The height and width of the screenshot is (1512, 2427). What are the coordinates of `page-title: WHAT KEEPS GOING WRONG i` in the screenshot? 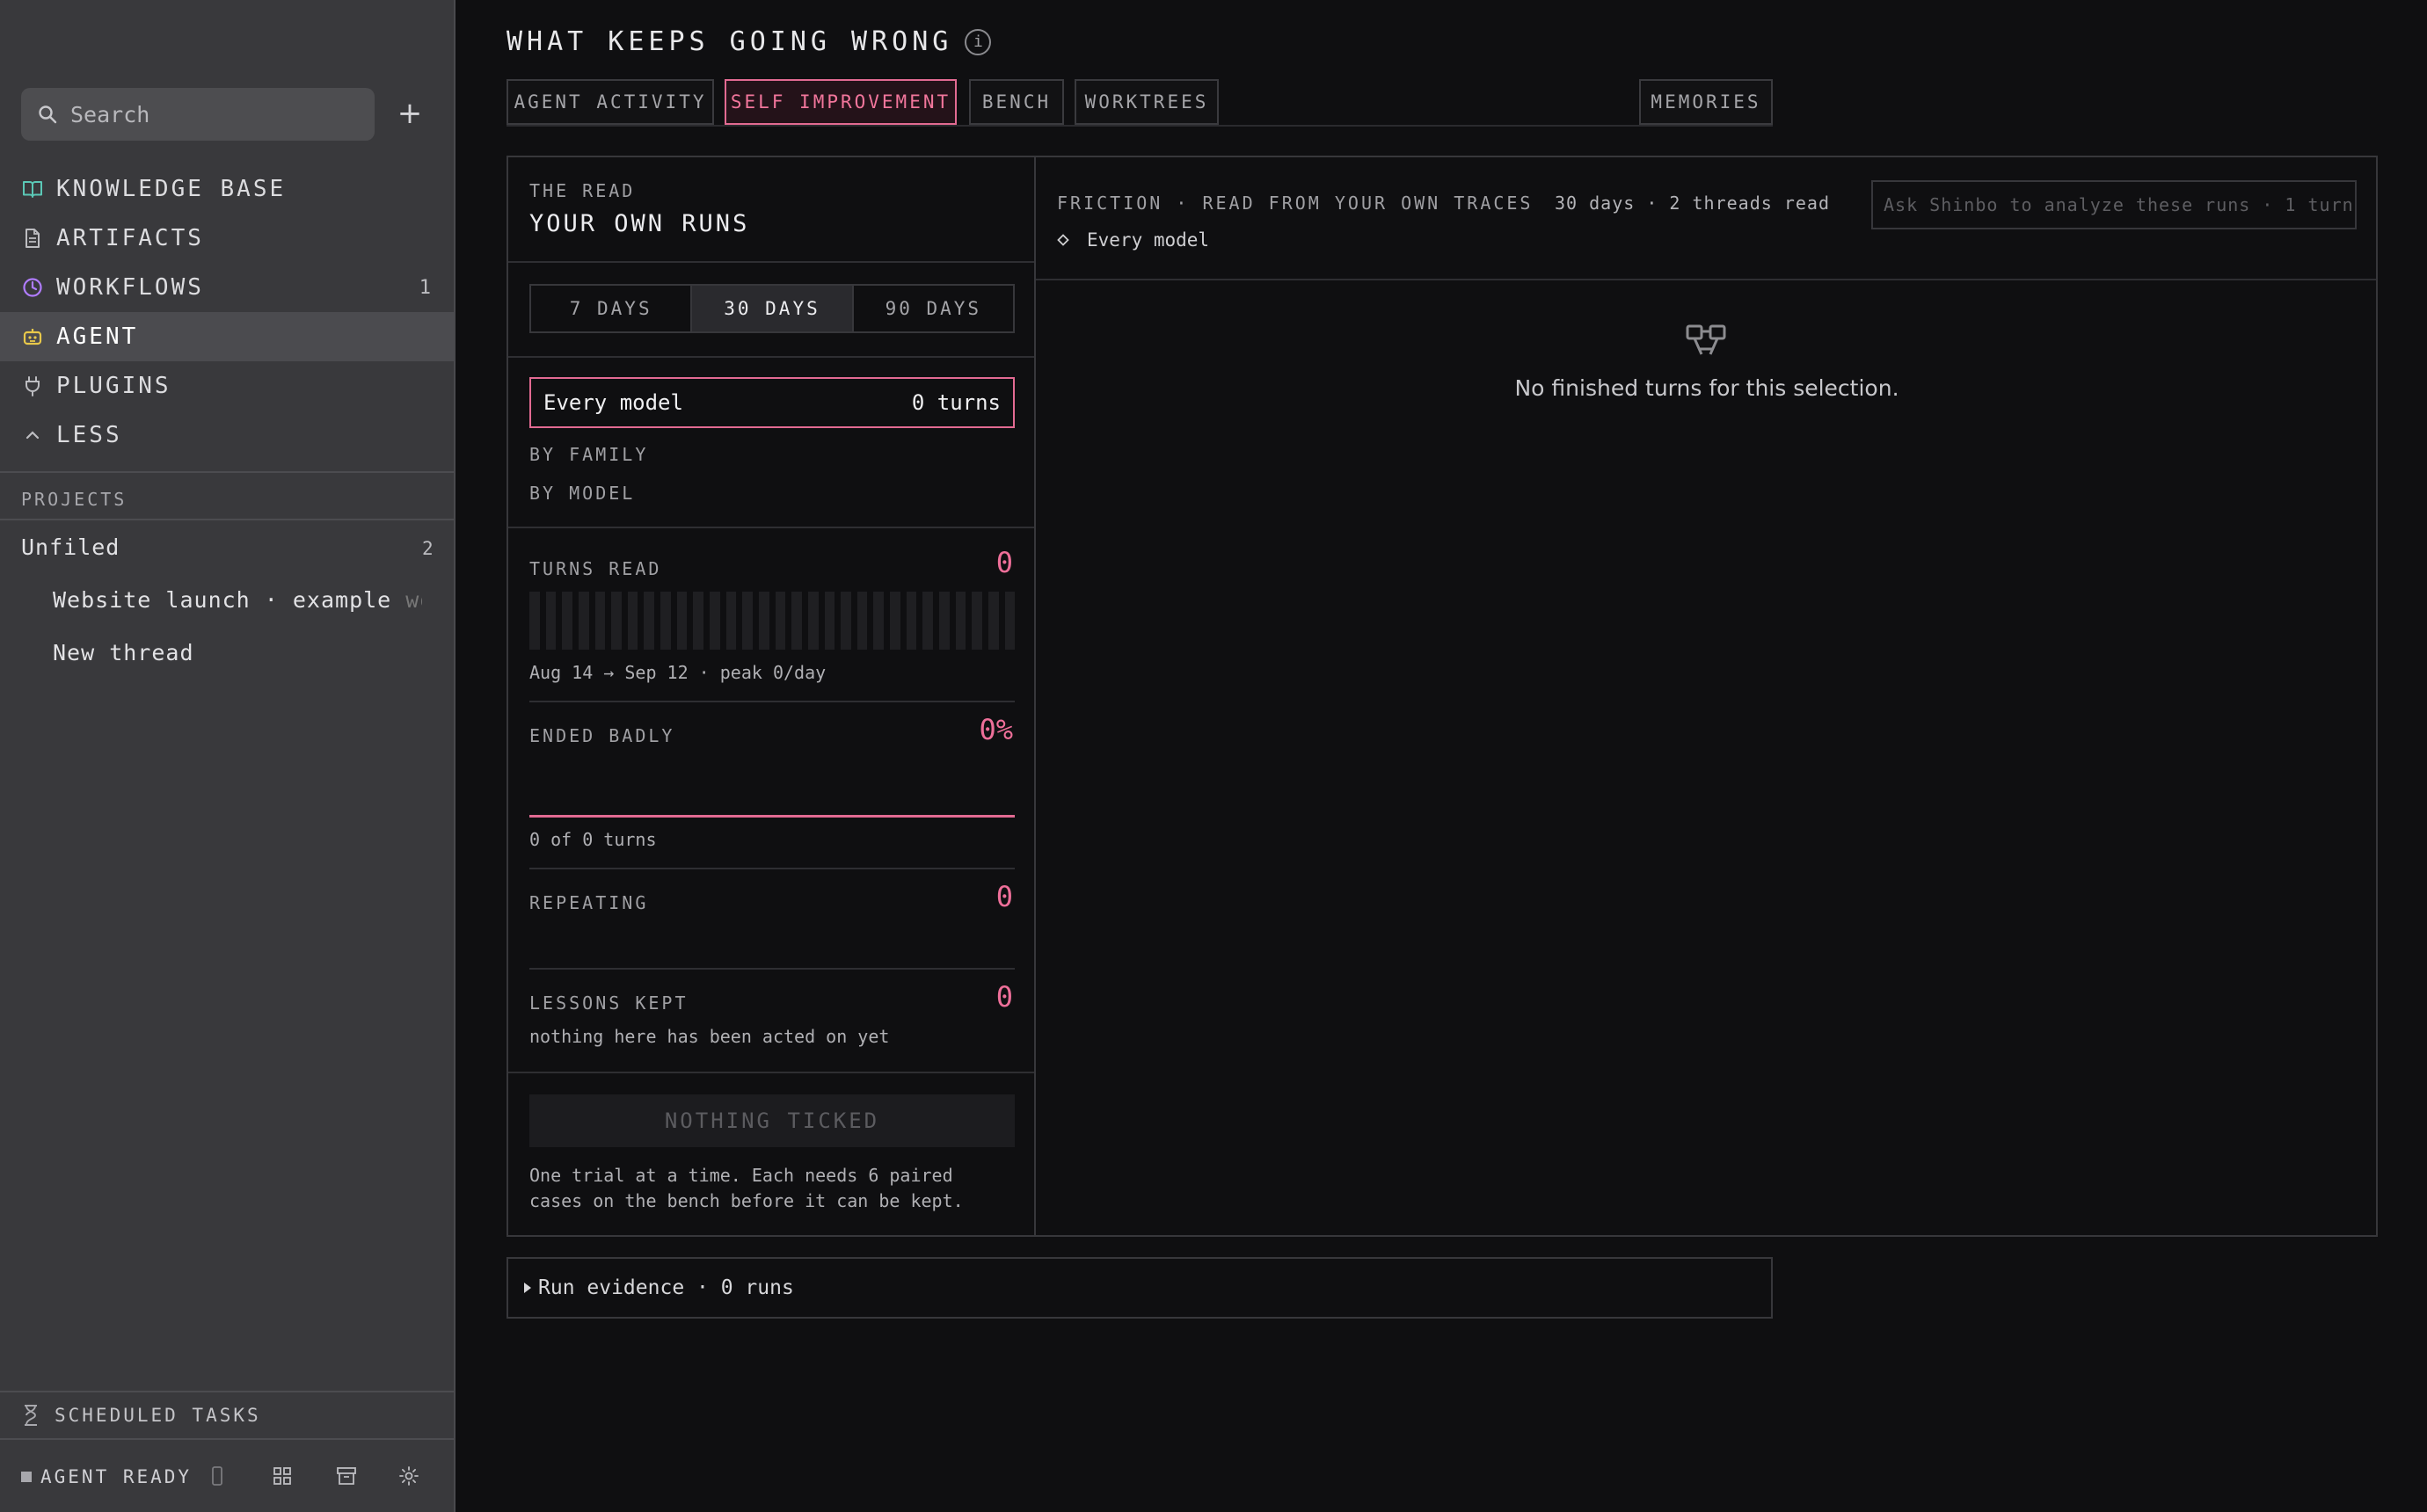 It's located at (749, 42).